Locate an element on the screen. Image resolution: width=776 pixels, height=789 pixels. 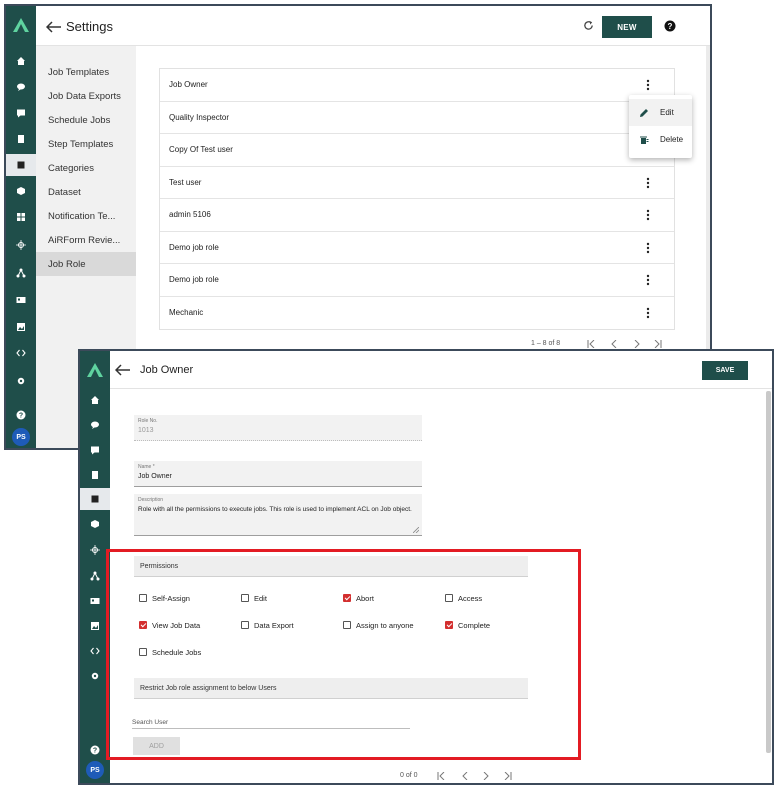
role-name: Test user is located at coordinates (185, 182).